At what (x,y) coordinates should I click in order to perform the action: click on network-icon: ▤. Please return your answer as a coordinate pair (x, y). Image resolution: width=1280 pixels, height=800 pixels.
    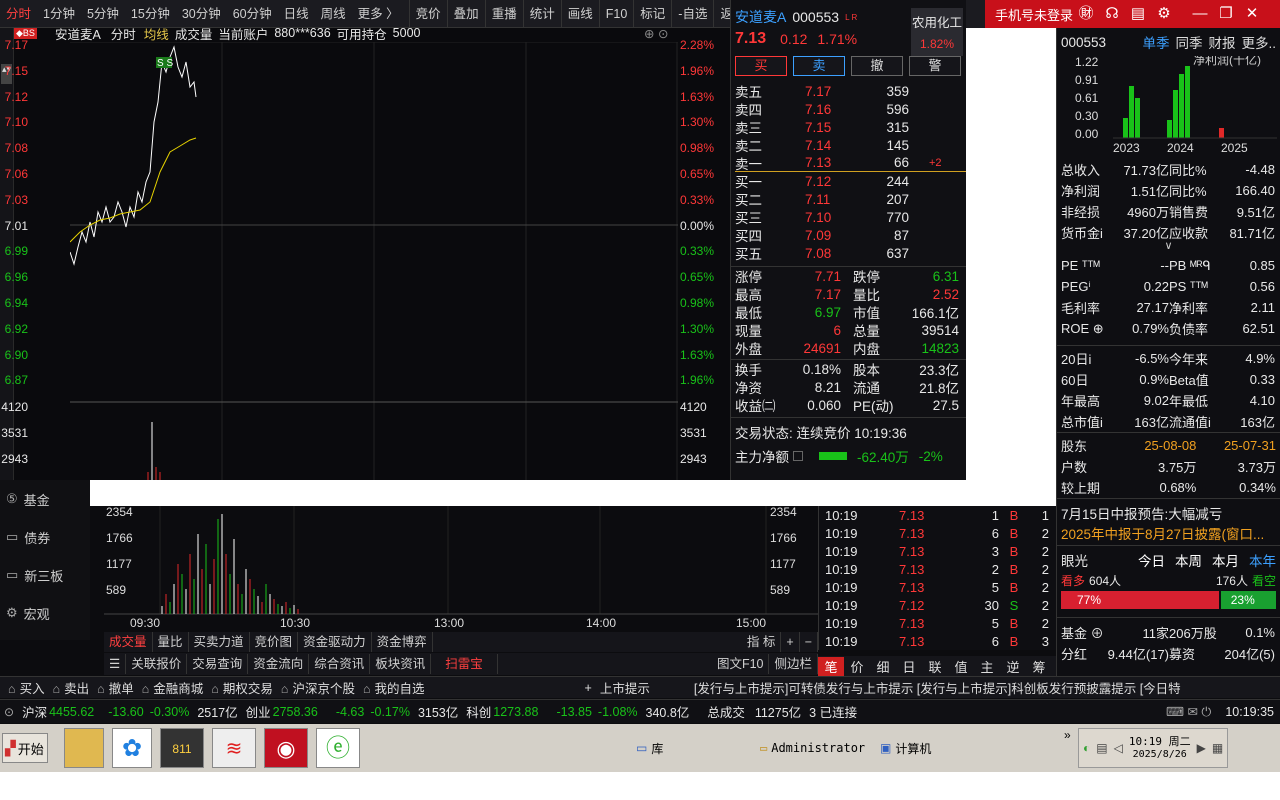
    Looking at the image, I should click on (1101, 748).